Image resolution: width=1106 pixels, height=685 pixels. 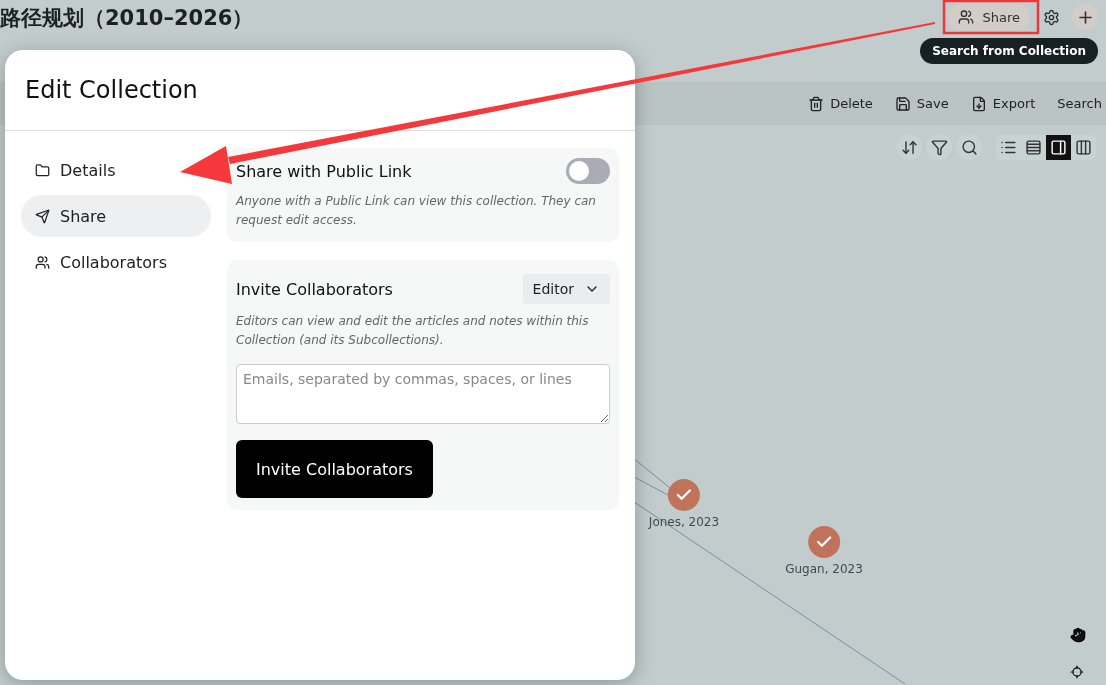 What do you see at coordinates (684, 522) in the screenshot?
I see `node-label: Jones, 2023` at bounding box center [684, 522].